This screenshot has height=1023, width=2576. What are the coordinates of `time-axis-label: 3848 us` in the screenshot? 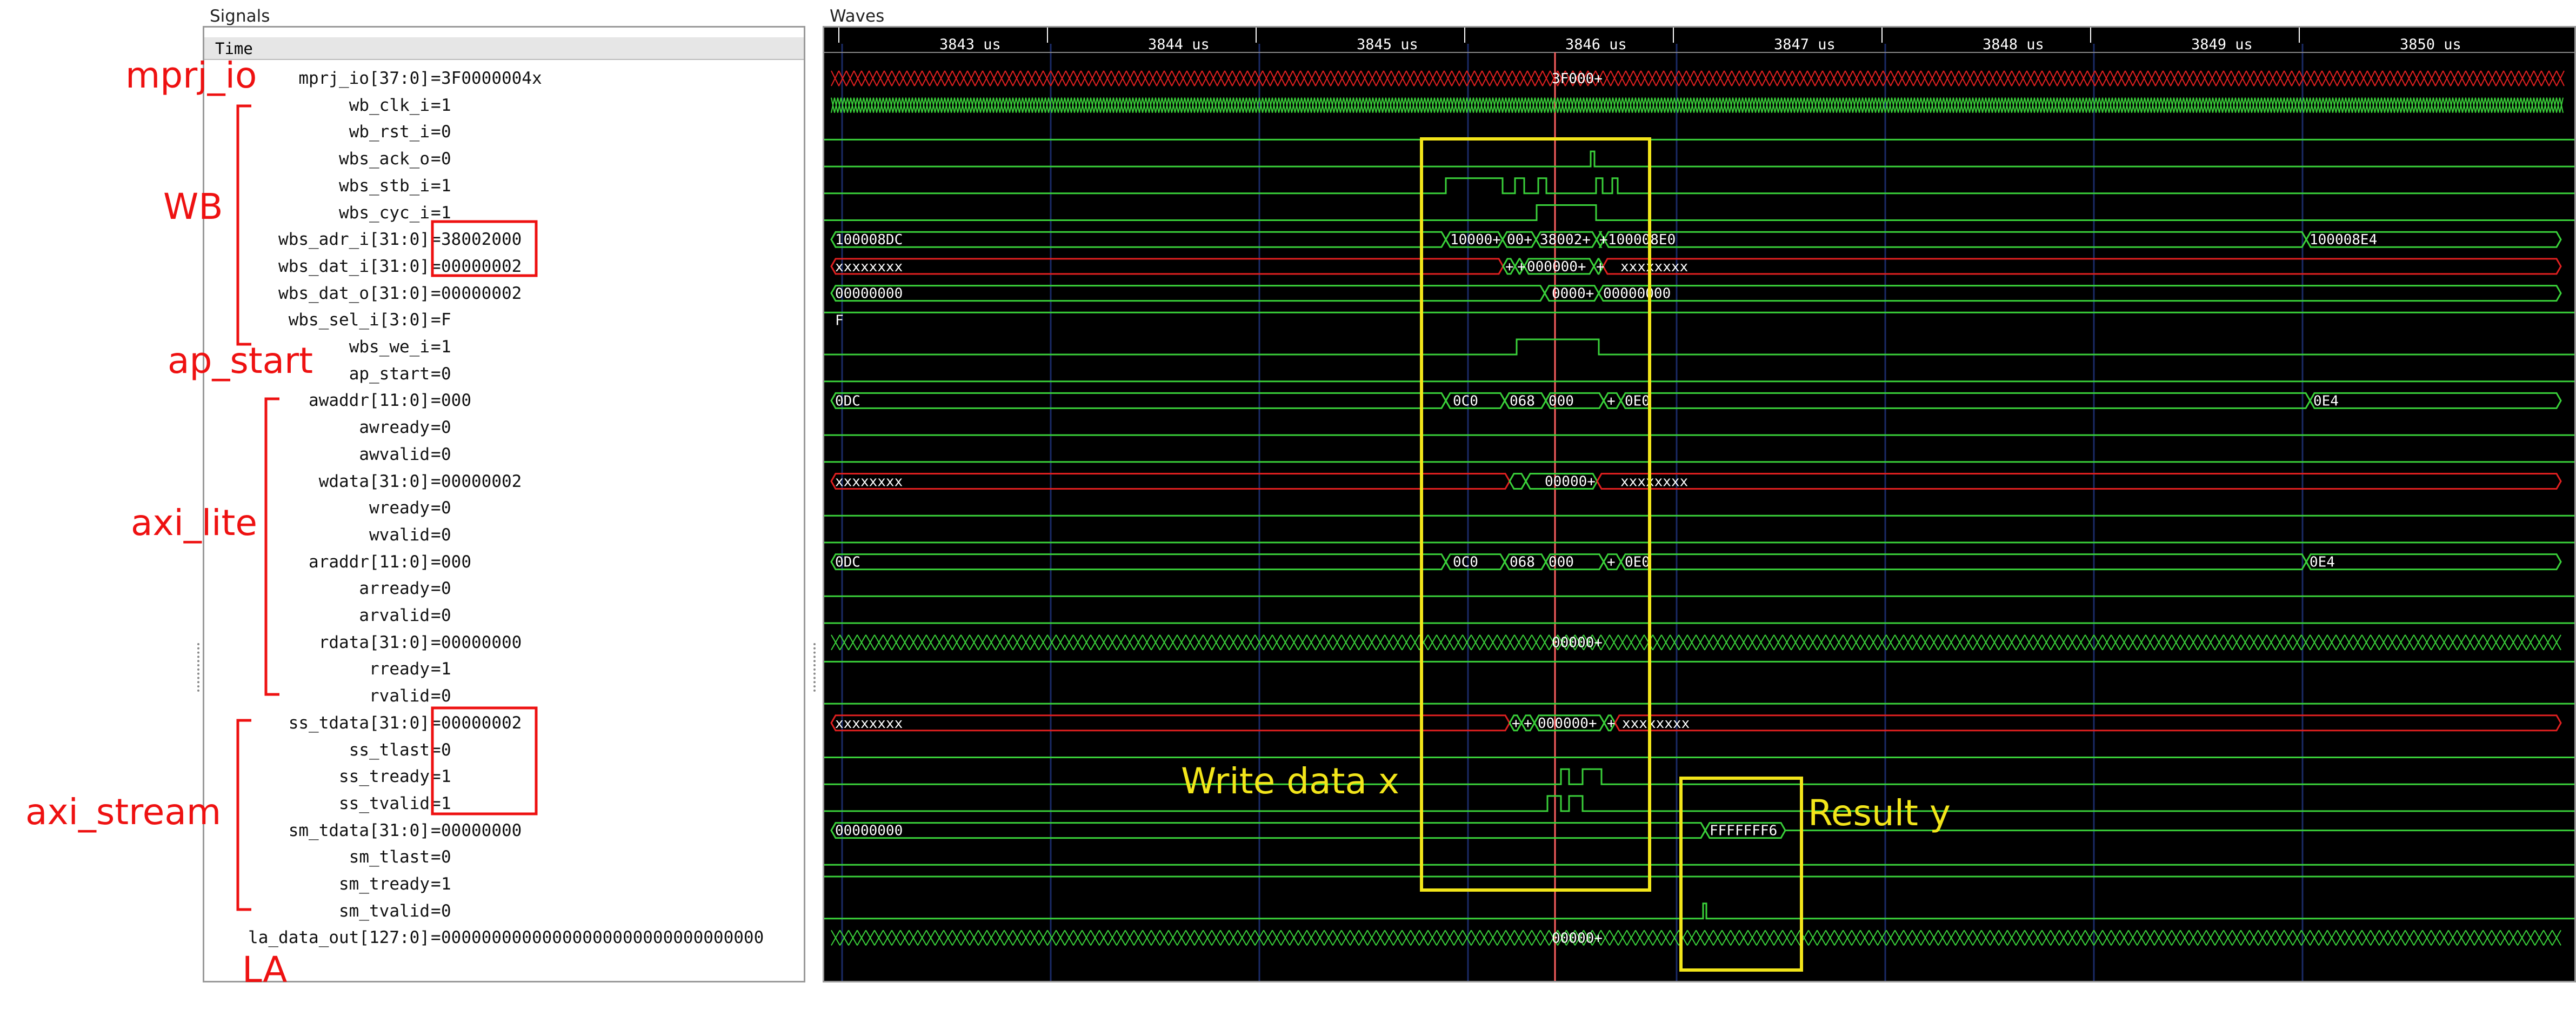 It's located at (2013, 44).